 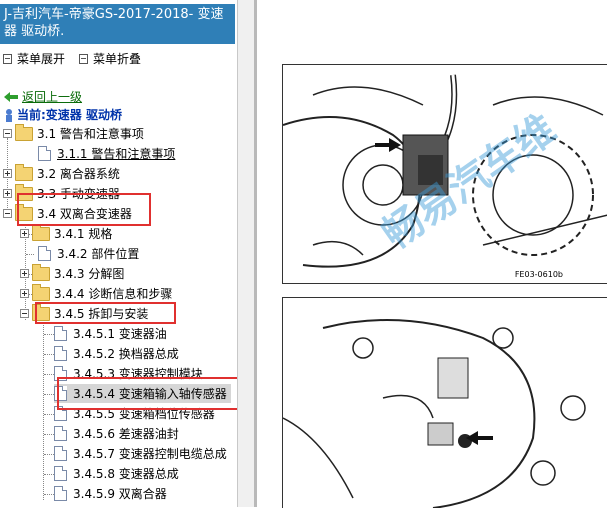 What do you see at coordinates (90, 134) in the screenshot?
I see `tree-item-label: 3.1 警告和注意事项` at bounding box center [90, 134].